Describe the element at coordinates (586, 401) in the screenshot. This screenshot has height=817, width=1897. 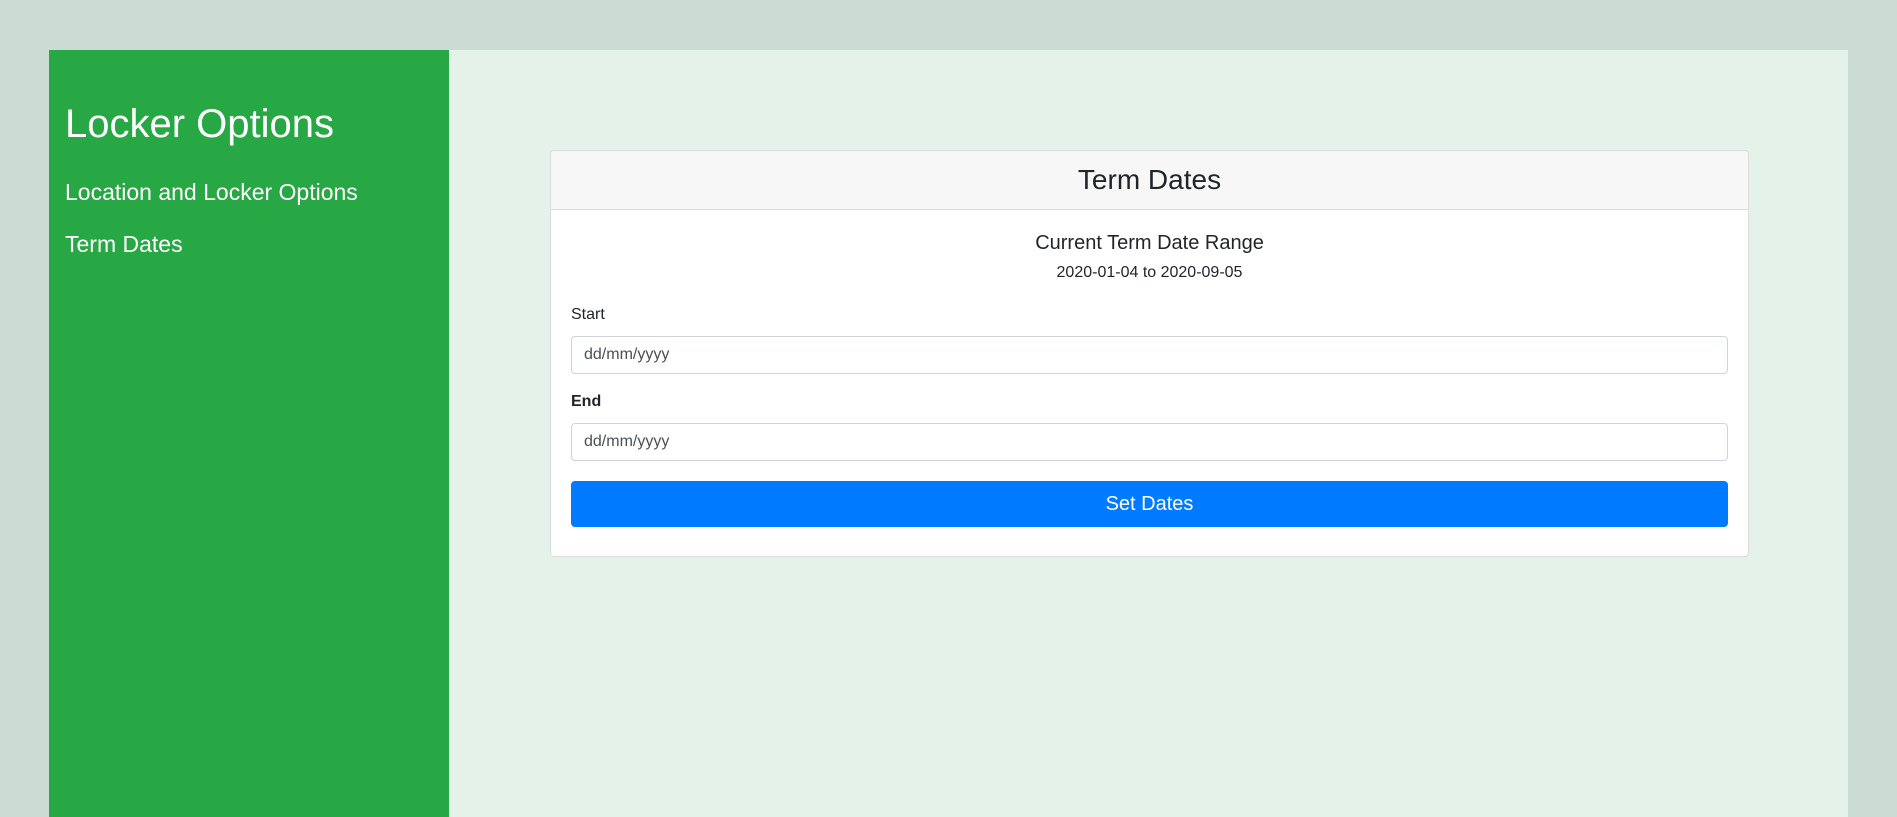
I see `end-label: End` at that location.